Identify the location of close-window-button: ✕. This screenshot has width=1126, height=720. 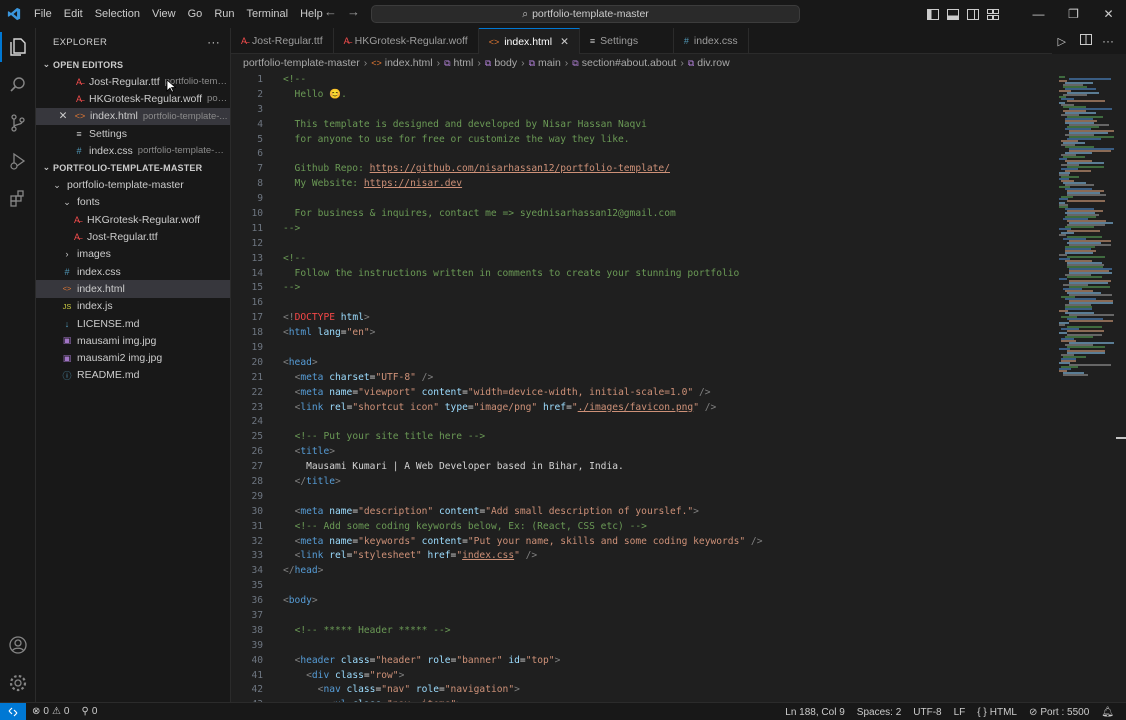
(1108, 14).